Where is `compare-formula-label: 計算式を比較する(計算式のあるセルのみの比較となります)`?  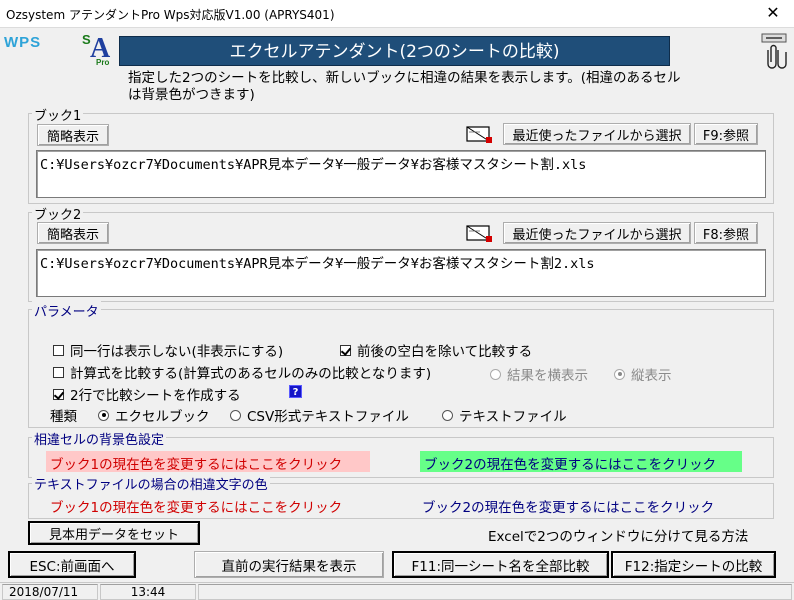
compare-formula-label: 計算式を比較する(計算式のあるセルのみの比較となります) is located at coordinates (251, 374).